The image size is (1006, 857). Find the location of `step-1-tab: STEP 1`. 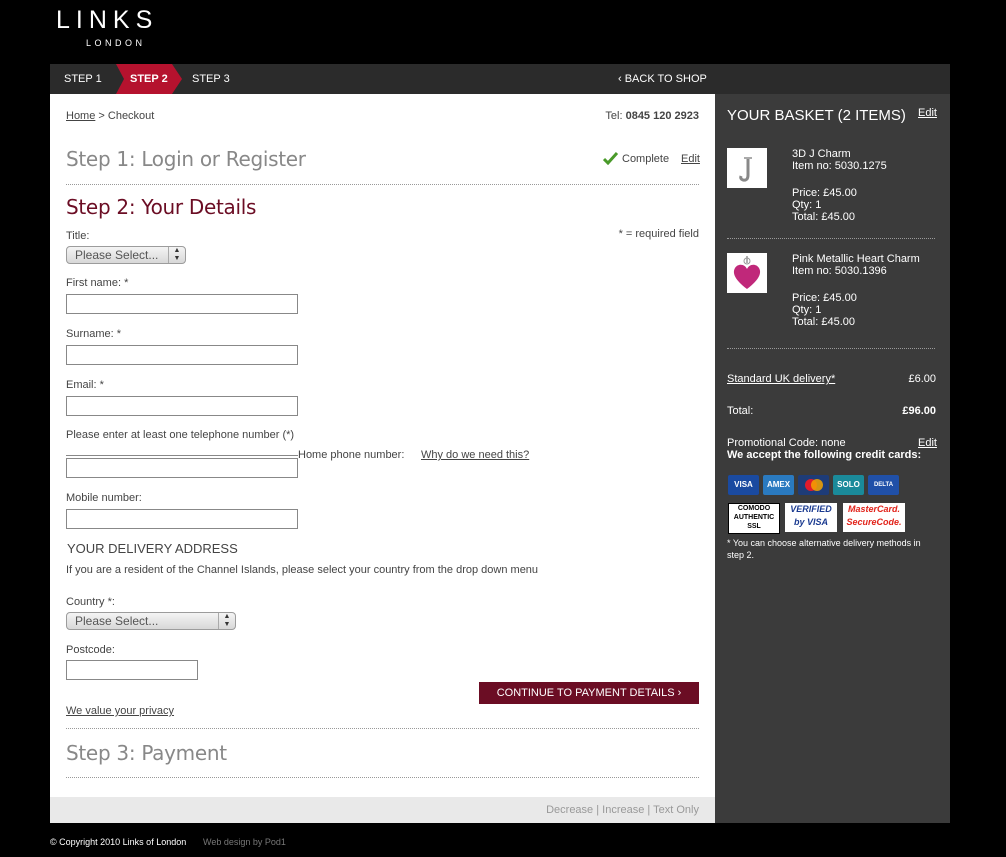

step-1-tab: STEP 1 is located at coordinates (83, 79).